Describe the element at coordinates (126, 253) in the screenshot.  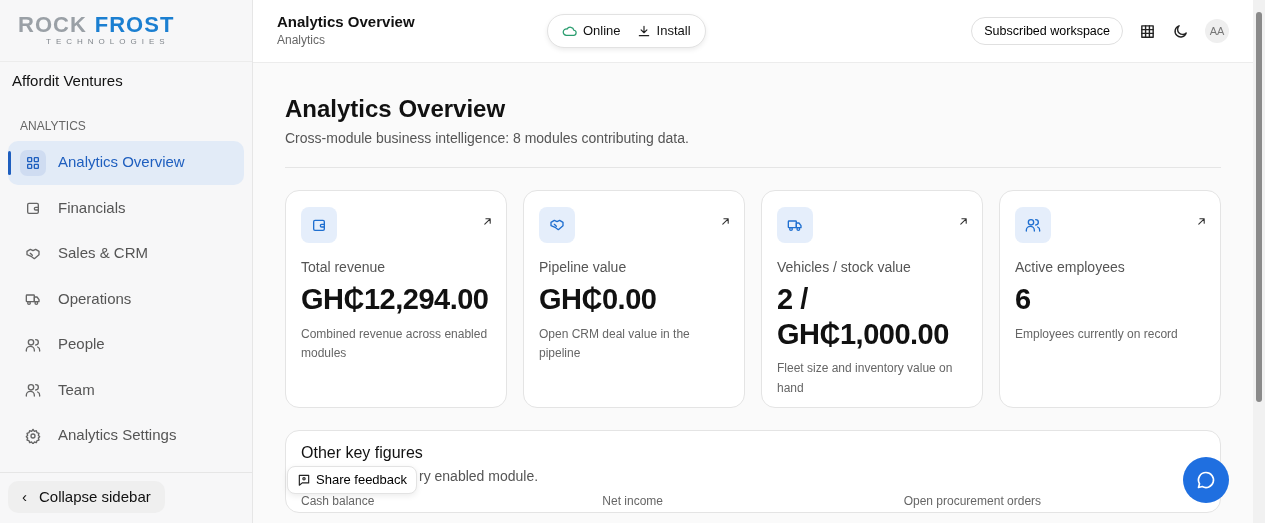
I see `sidebar-item: Sales & CRM` at that location.